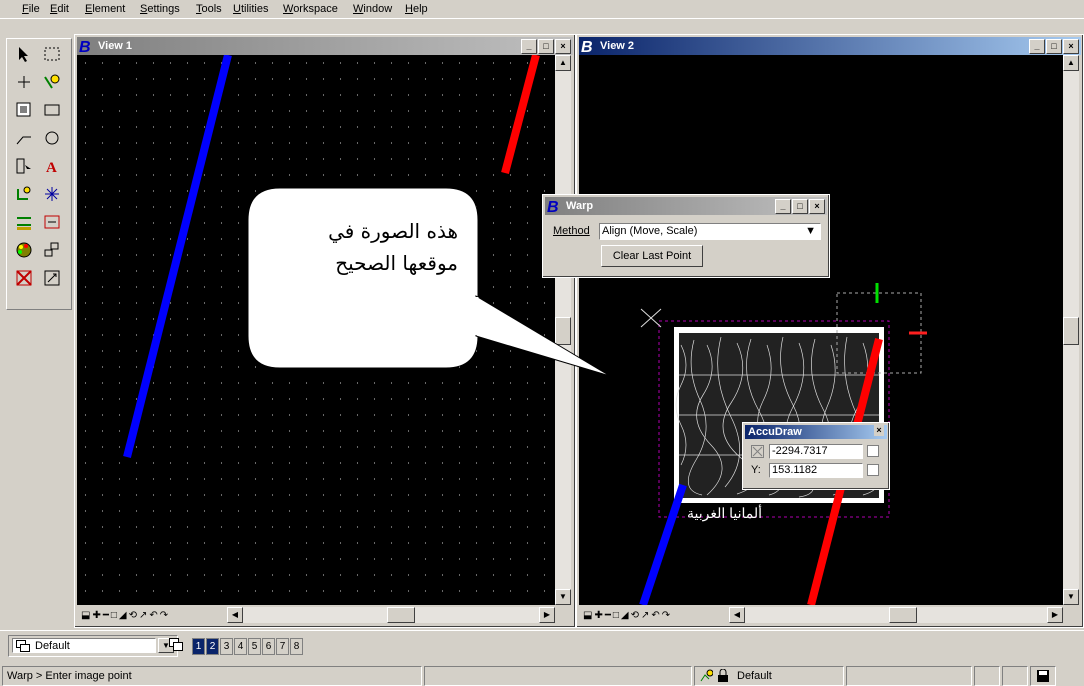  What do you see at coordinates (372, 9) in the screenshot?
I see `menu-window: Window` at bounding box center [372, 9].